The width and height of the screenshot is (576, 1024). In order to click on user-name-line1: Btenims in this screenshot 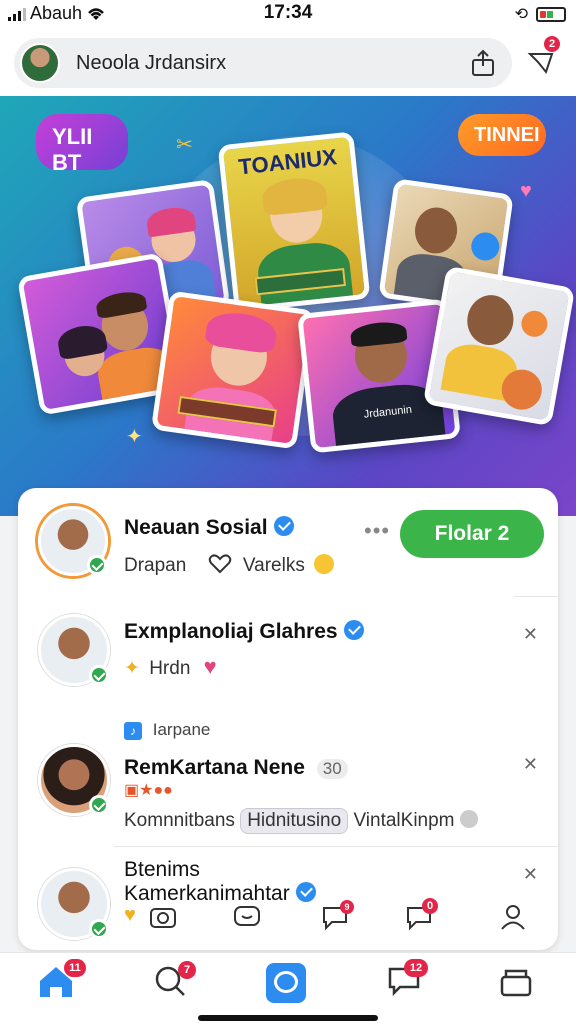, I will do `click(162, 869)`.